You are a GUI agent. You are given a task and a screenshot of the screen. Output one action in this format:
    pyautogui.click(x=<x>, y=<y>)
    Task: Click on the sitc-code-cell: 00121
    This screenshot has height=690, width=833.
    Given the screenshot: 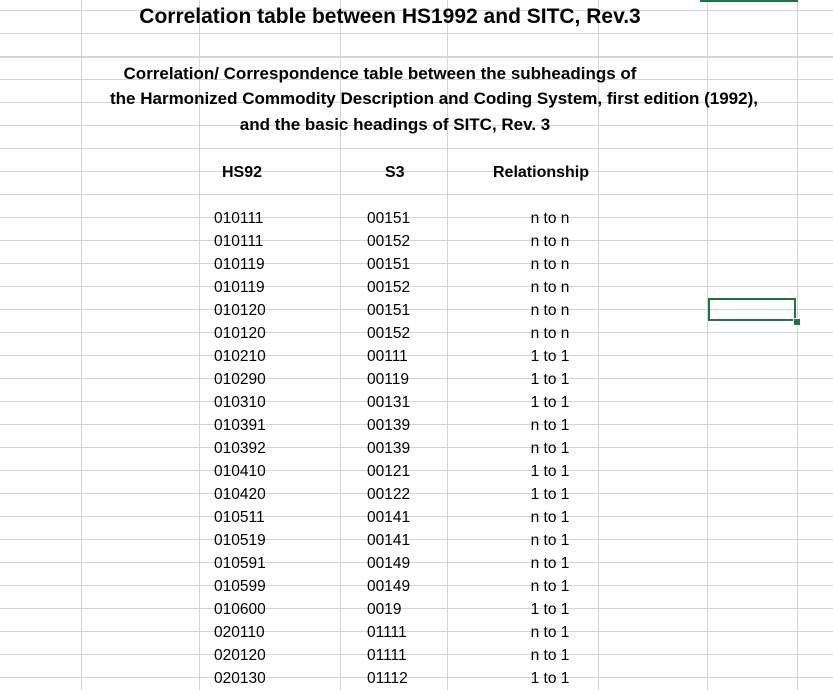 What is the action you would take?
    pyautogui.click(x=397, y=471)
    